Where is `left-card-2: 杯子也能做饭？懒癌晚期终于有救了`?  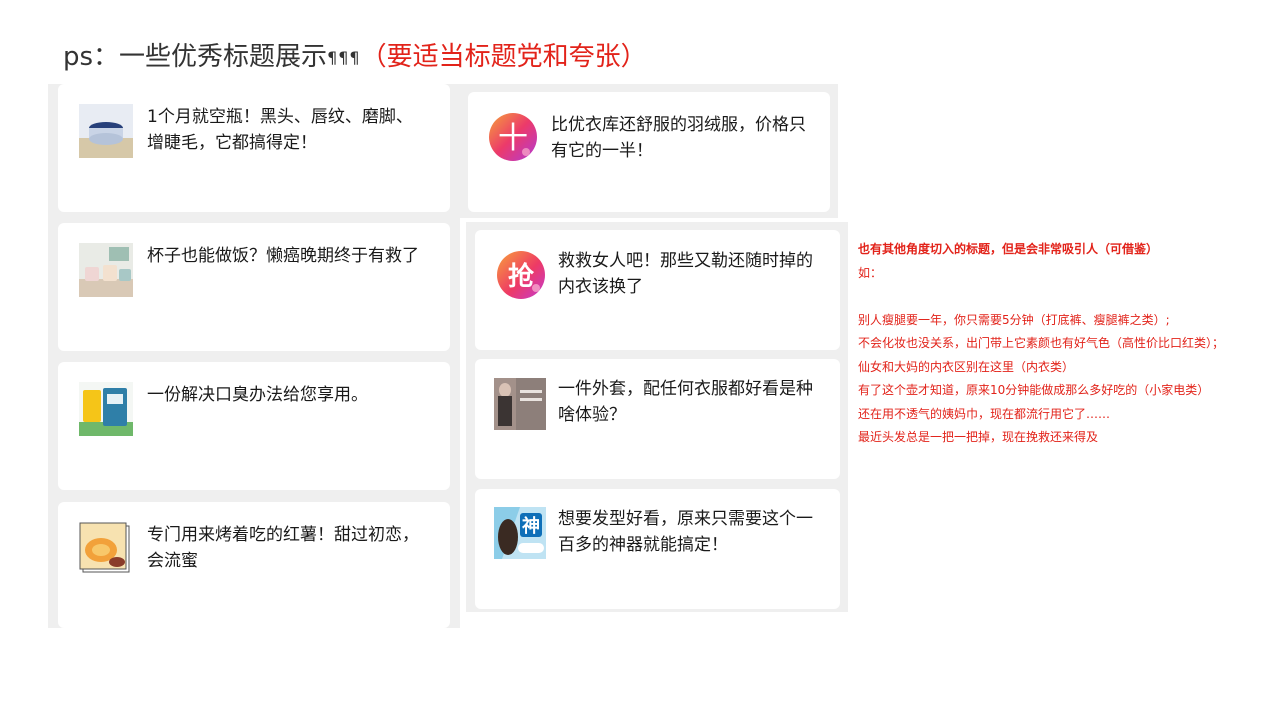
left-card-2: 杯子也能做饭？懒癌晚期终于有救了 is located at coordinates (254, 287).